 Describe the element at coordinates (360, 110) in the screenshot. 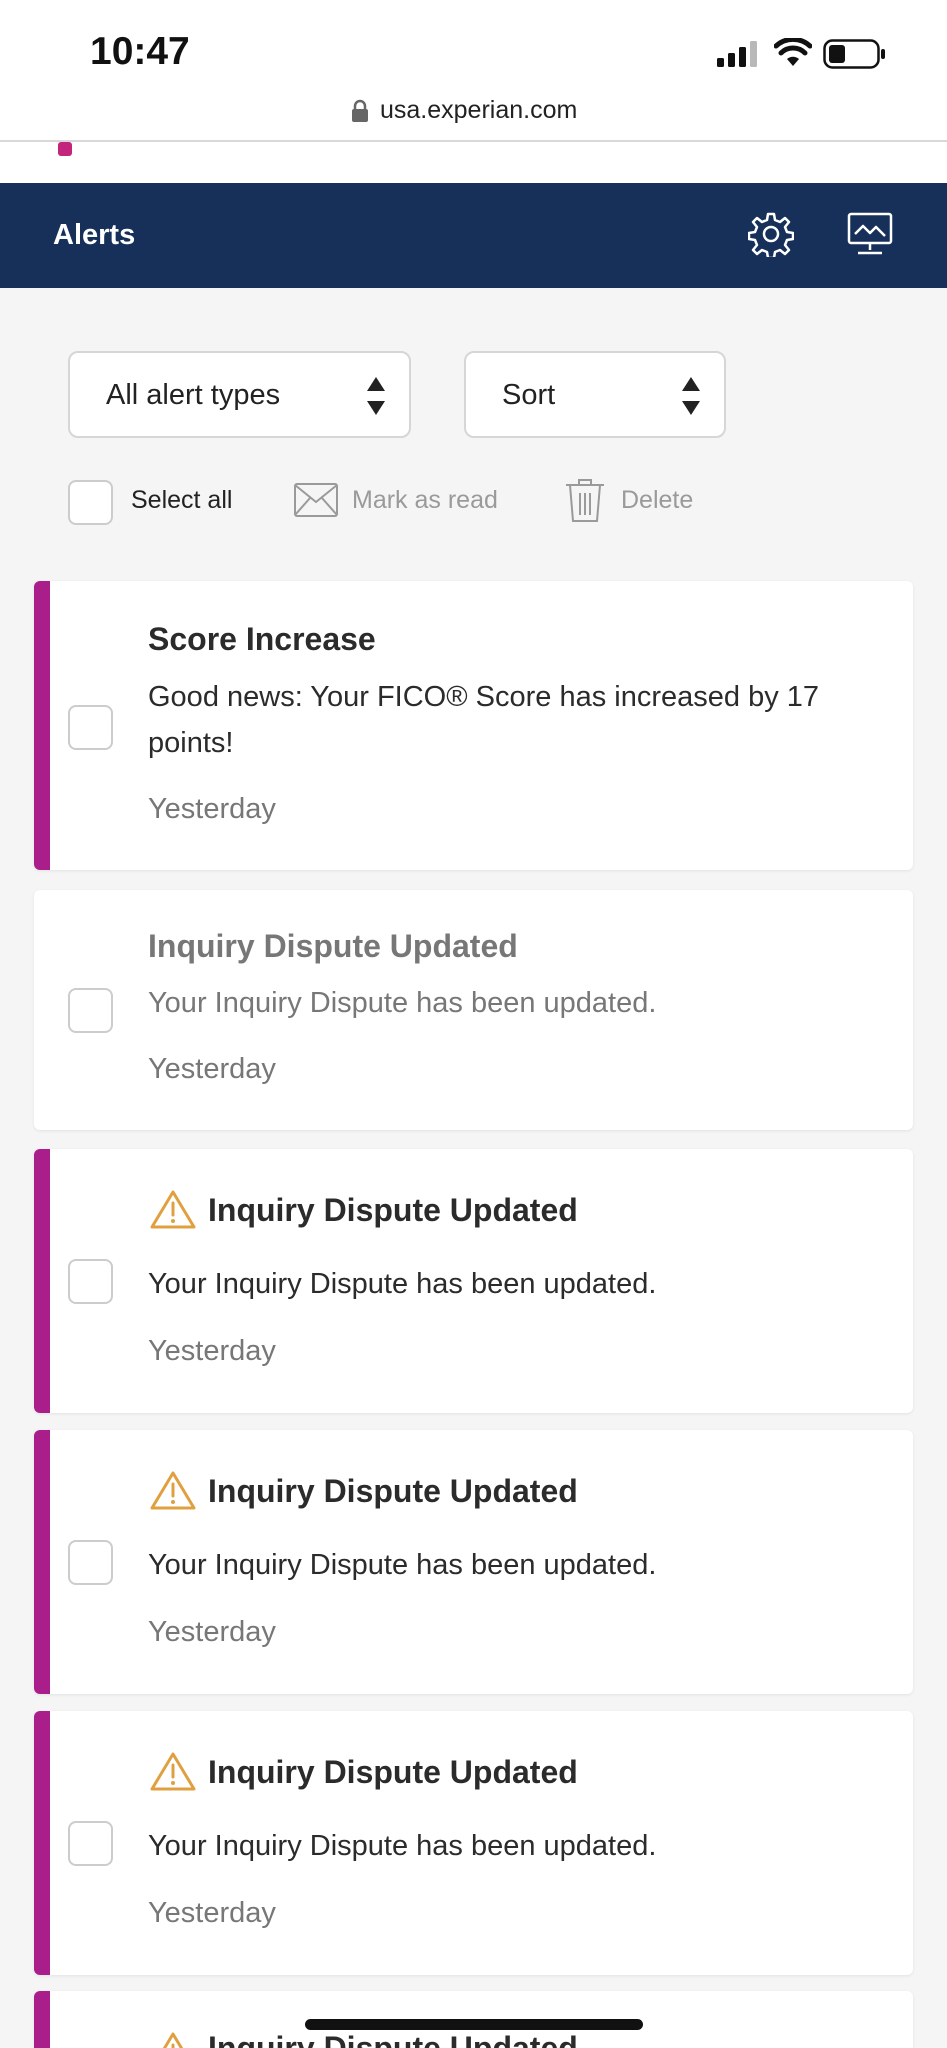

I see `lock-icon` at that location.